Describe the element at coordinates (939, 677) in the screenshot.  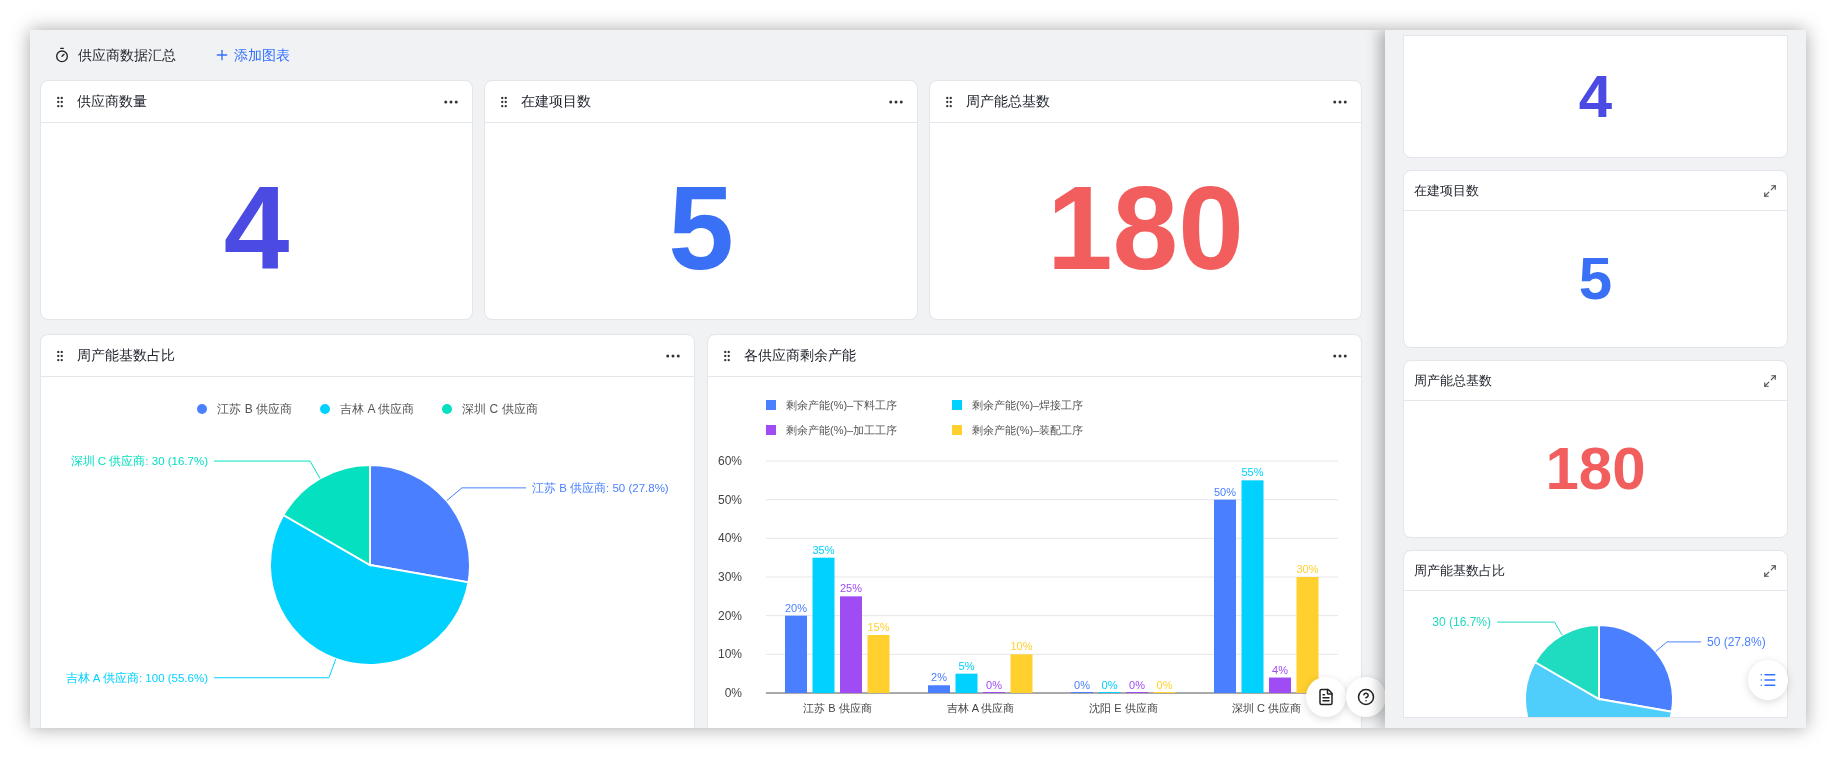
I see `bar-value-label: 2%` at that location.